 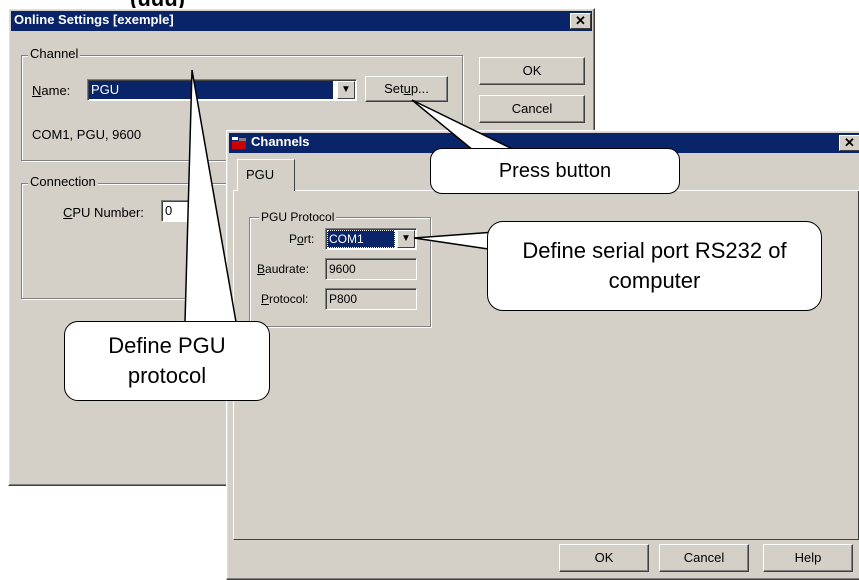 I want to click on define-pgu-callout-text: Define PGU protocol, so click(x=167, y=360).